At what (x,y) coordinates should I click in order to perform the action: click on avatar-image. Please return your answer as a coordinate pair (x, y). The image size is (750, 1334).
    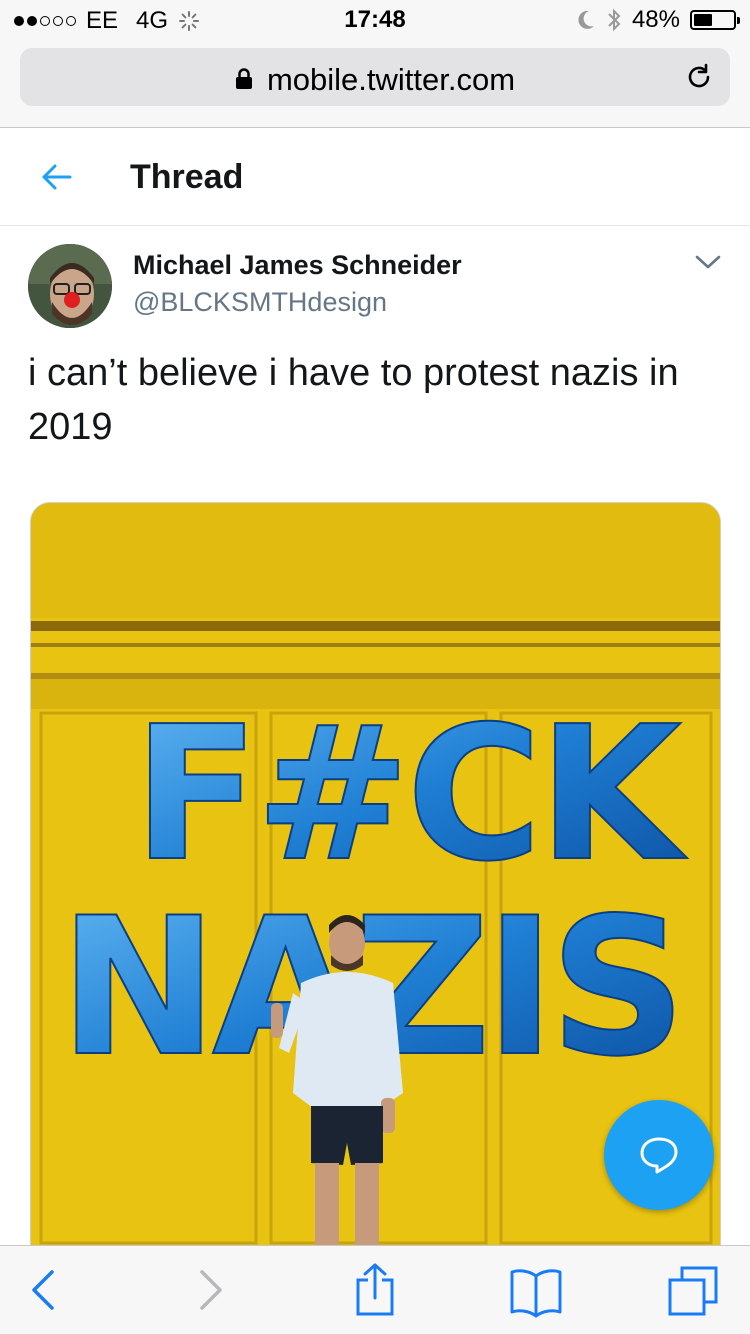
    Looking at the image, I should click on (70, 286).